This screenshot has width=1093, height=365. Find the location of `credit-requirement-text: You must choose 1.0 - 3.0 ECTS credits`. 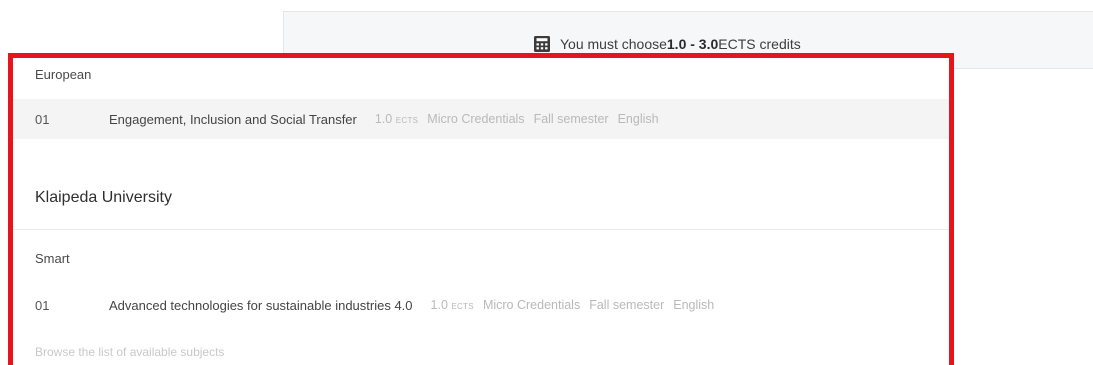

credit-requirement-text: You must choose 1.0 - 3.0 ECTS credits is located at coordinates (667, 44).